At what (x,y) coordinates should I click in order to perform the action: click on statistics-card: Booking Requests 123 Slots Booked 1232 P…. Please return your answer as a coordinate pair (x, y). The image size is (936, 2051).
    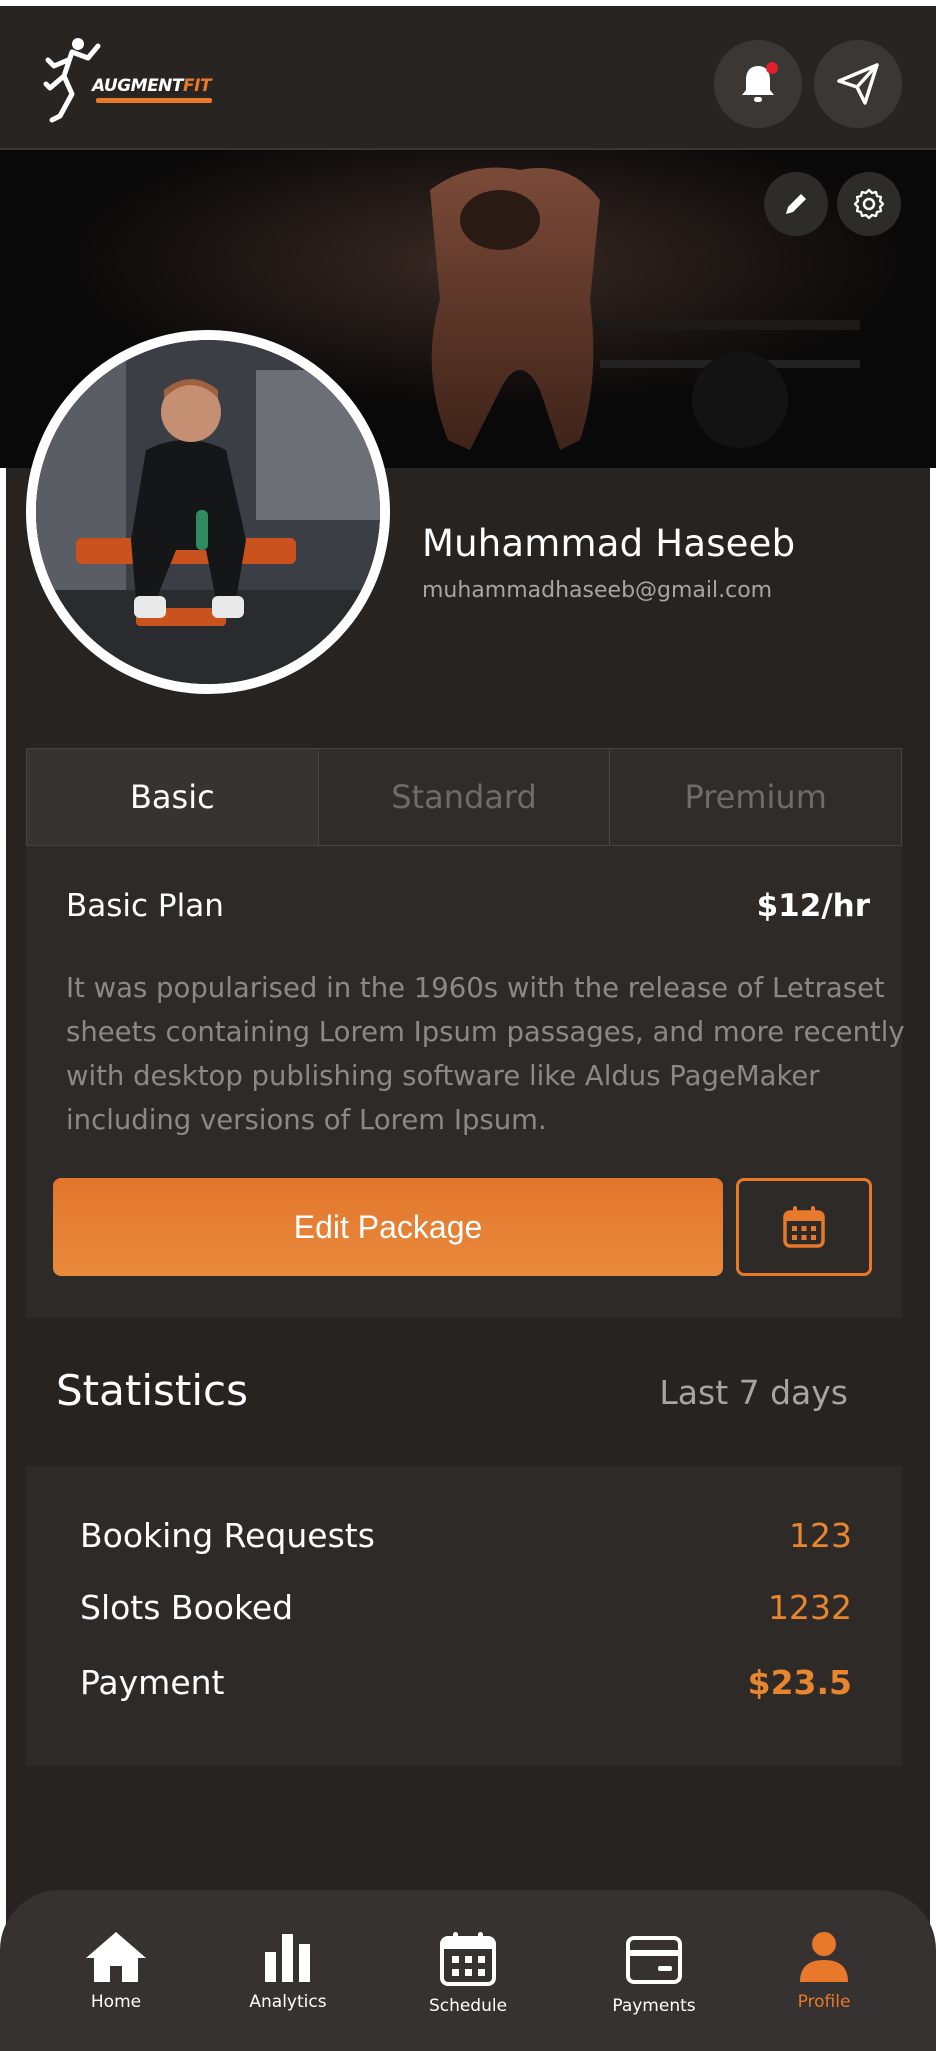
    Looking at the image, I should click on (464, 1616).